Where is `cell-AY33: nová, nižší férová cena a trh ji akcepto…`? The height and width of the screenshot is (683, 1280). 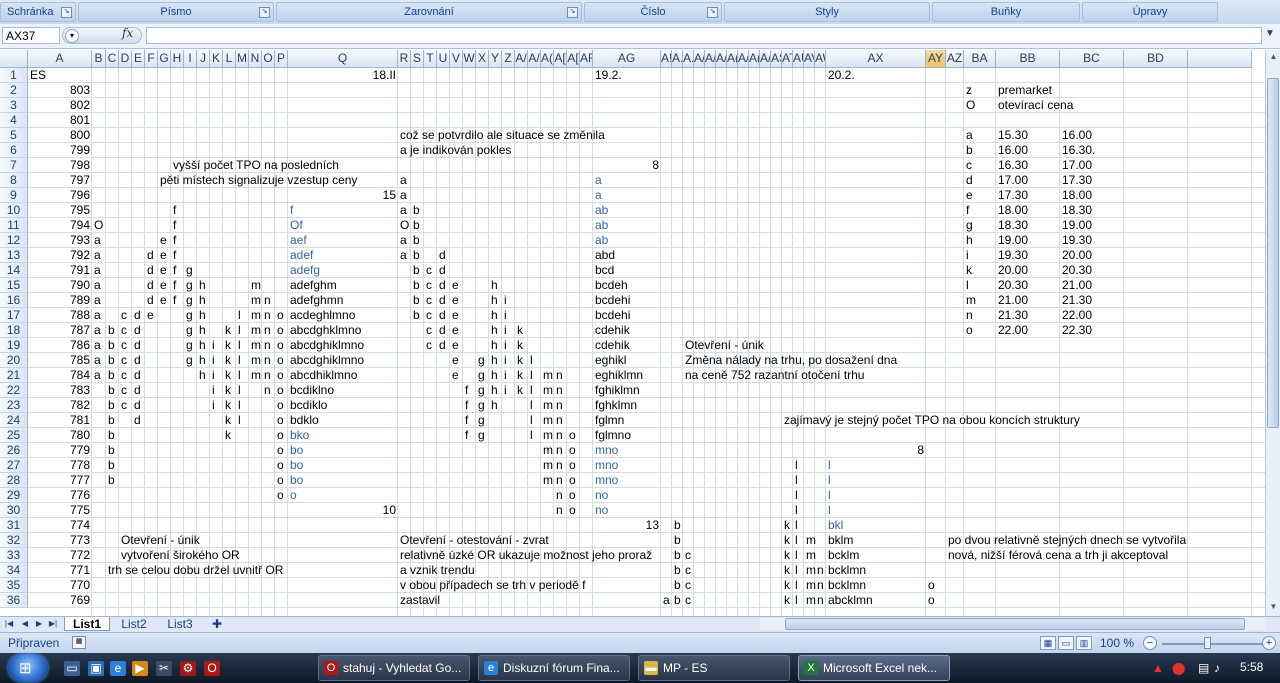
cell-AY33: nová, nižší férová cena a trh ji akcepto… is located at coordinates (1058, 555).